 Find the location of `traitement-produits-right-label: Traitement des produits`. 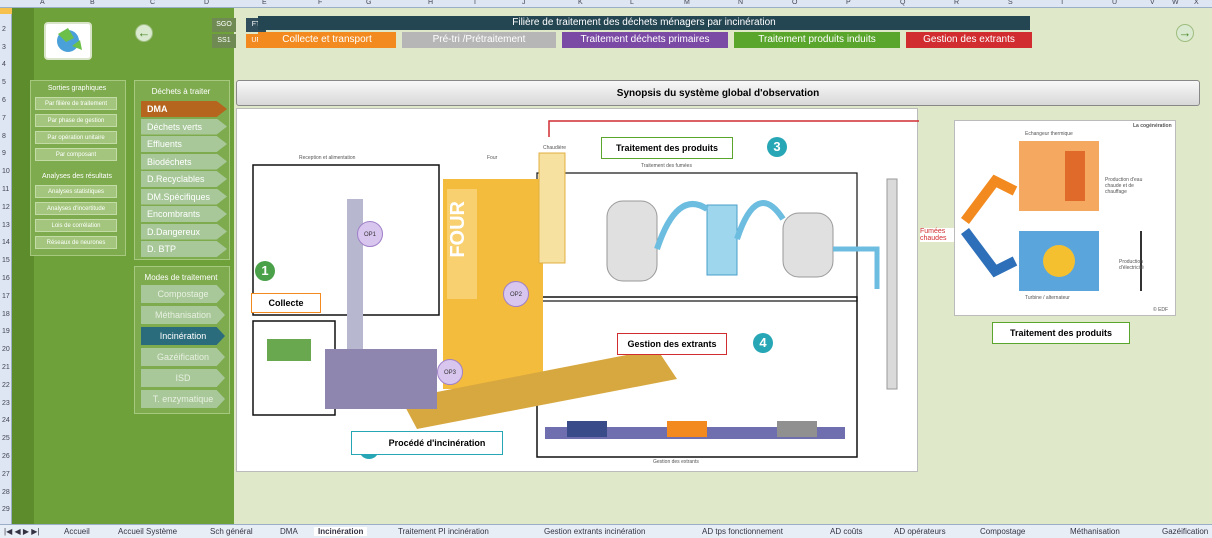

traitement-produits-right-label: Traitement des produits is located at coordinates (1061, 333).